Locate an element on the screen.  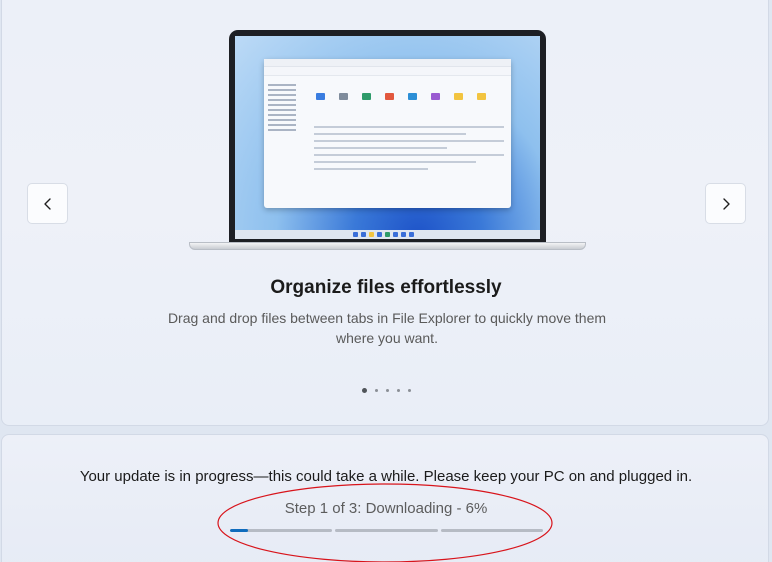
laptop-screen is located at coordinates (387, 137).